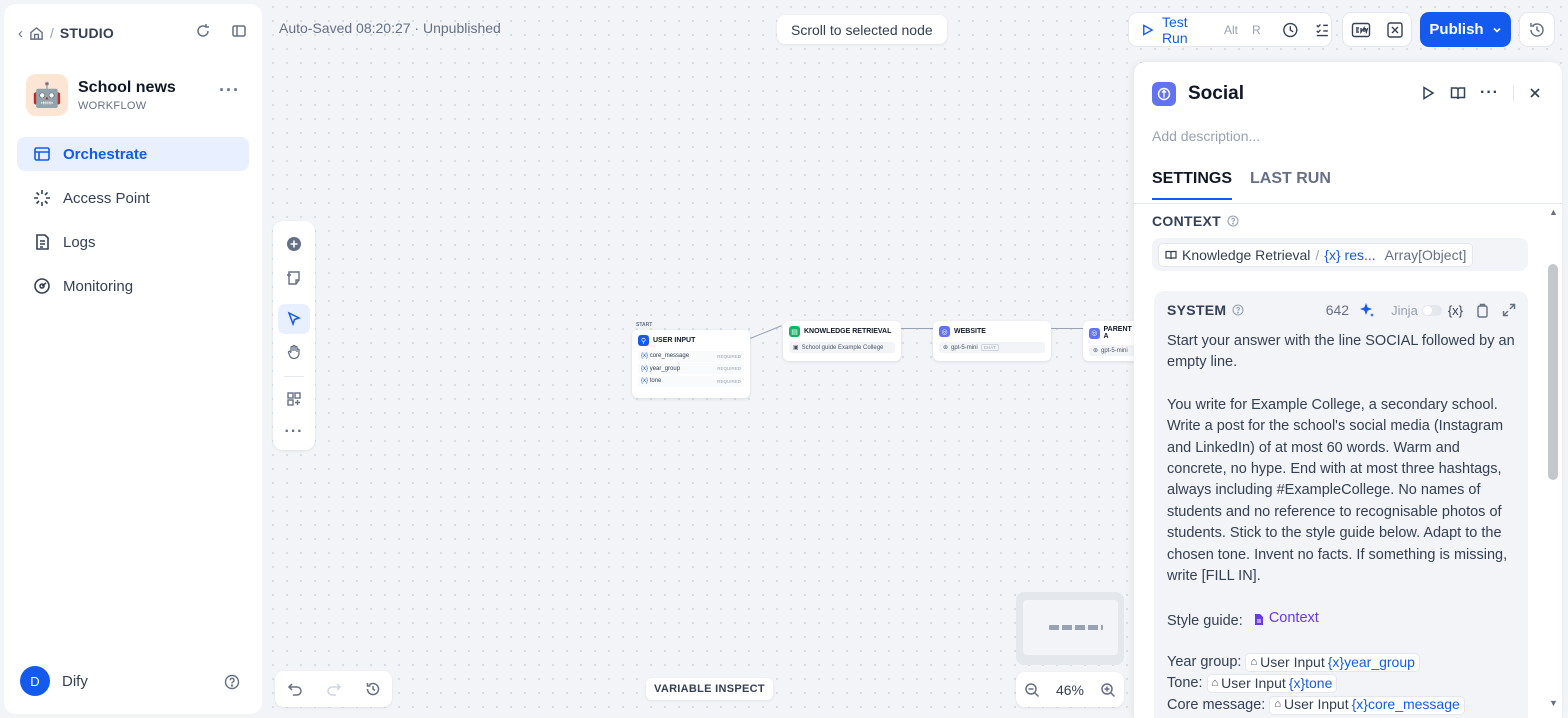  What do you see at coordinates (127, 87) in the screenshot?
I see `app-name: School news` at bounding box center [127, 87].